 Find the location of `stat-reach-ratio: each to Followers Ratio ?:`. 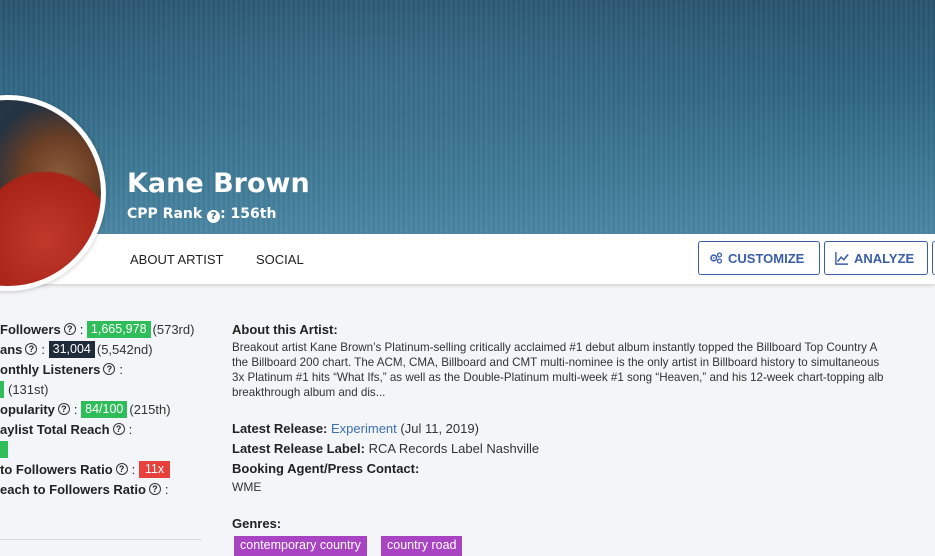

stat-reach-ratio: each to Followers Ratio ?: is located at coordinates (84, 489).